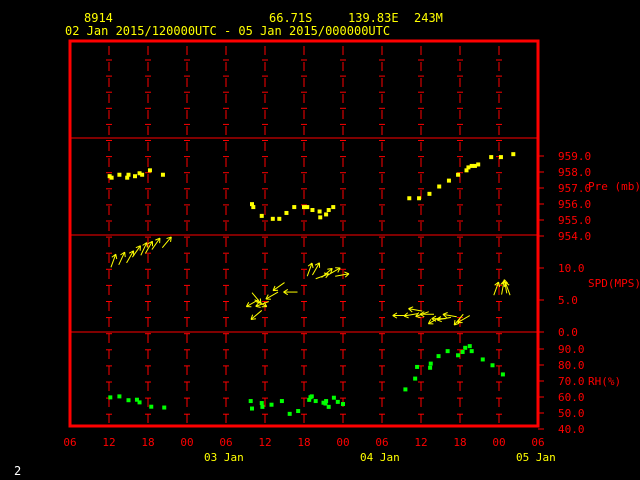 Image resolution: width=640 pixels, height=480 pixels. Describe the element at coordinates (574, 172) in the screenshot. I see `y-tick-label: 958.0` at that location.